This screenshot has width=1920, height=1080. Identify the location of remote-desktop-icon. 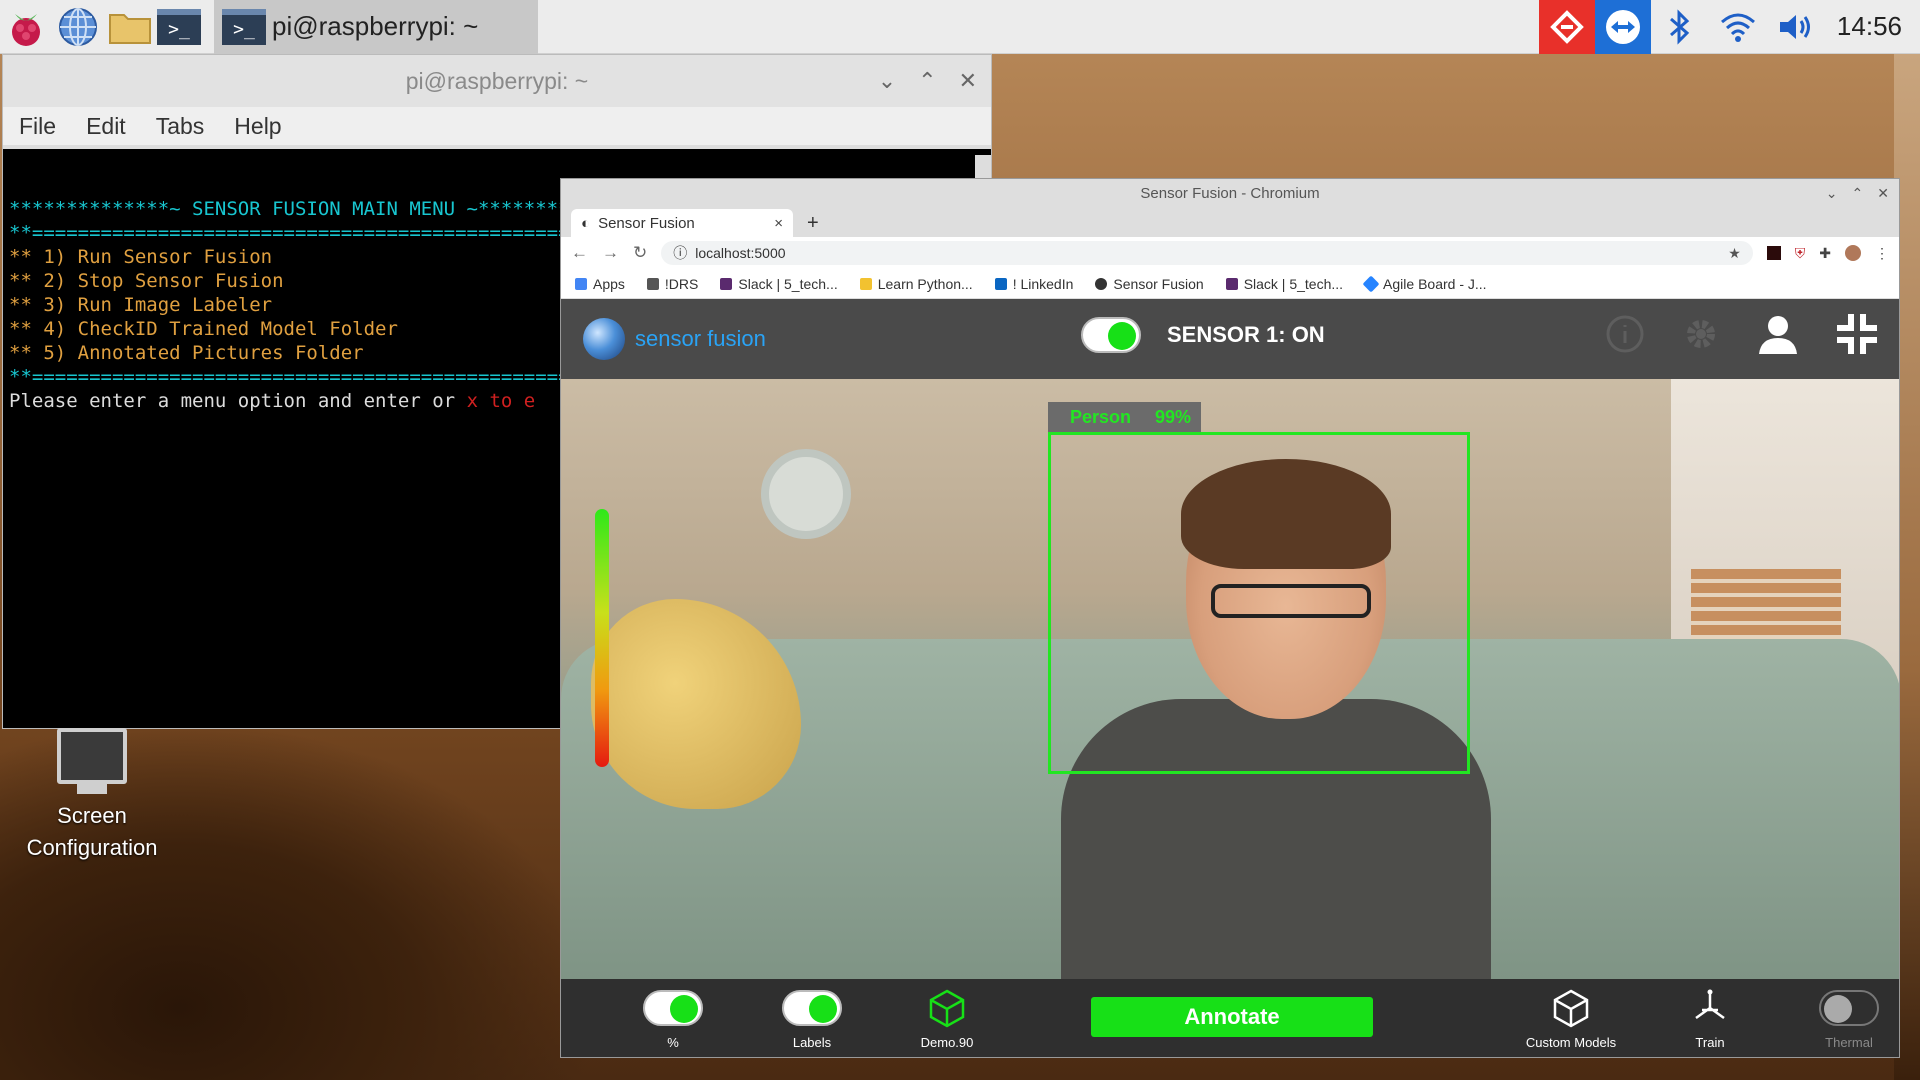
(1566, 27).